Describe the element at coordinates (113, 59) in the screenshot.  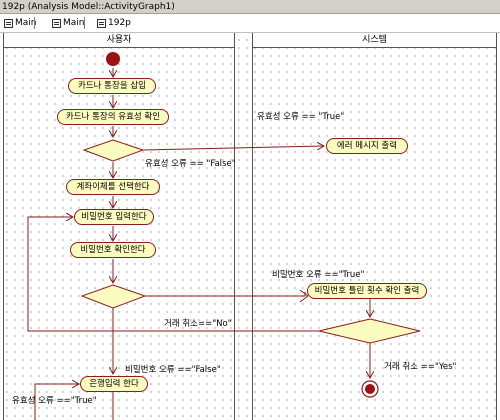
I see `initial-node` at that location.